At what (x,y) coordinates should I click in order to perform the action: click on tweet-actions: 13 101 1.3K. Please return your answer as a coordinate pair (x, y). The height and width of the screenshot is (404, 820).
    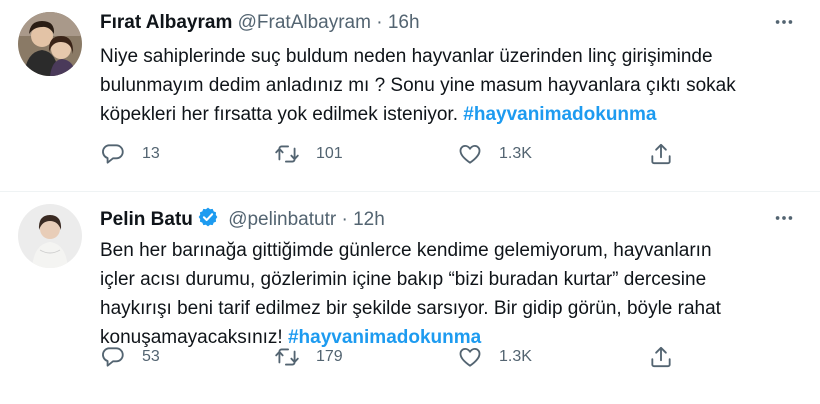
    Looking at the image, I should click on (460, 154).